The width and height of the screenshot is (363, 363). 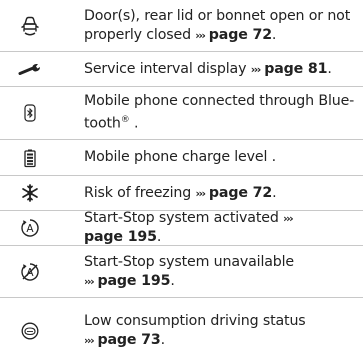 I want to click on row-text: Mobile phone charge level ., so click(x=180, y=157).